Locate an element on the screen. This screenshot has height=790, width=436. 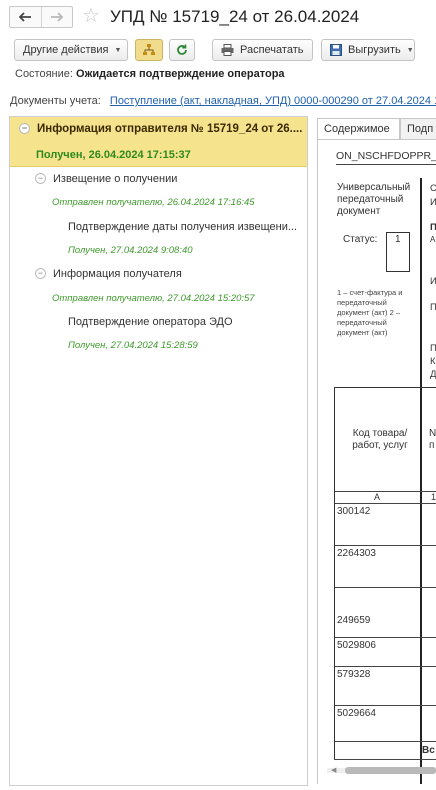
hierarchy-view-button is located at coordinates (149, 50).